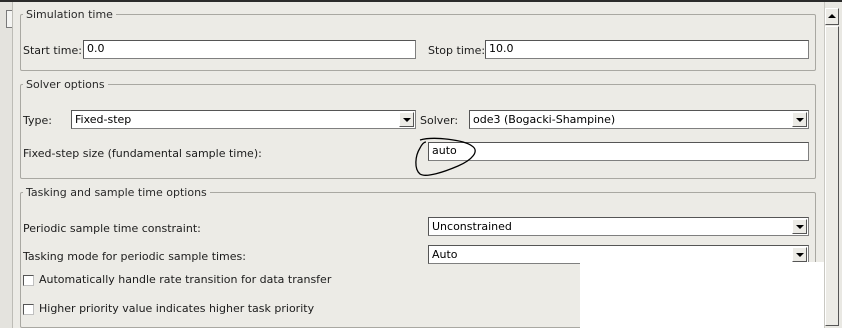  Describe the element at coordinates (639, 119) in the screenshot. I see `solver-select: ode3 (Bogacki-Shampine)` at that location.